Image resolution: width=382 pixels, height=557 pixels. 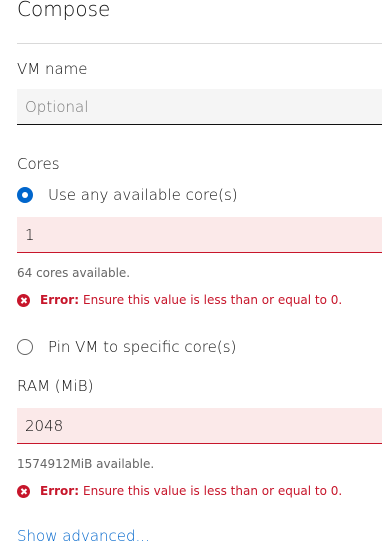 I want to click on ram-input, so click(x=199, y=426).